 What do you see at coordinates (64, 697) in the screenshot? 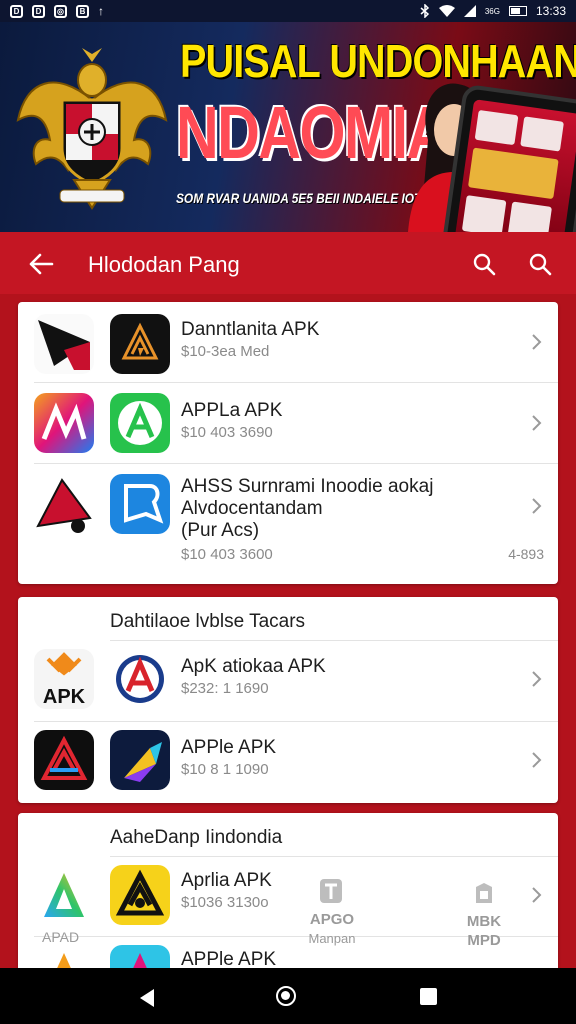
I see `svg-text: APK` at bounding box center [64, 697].